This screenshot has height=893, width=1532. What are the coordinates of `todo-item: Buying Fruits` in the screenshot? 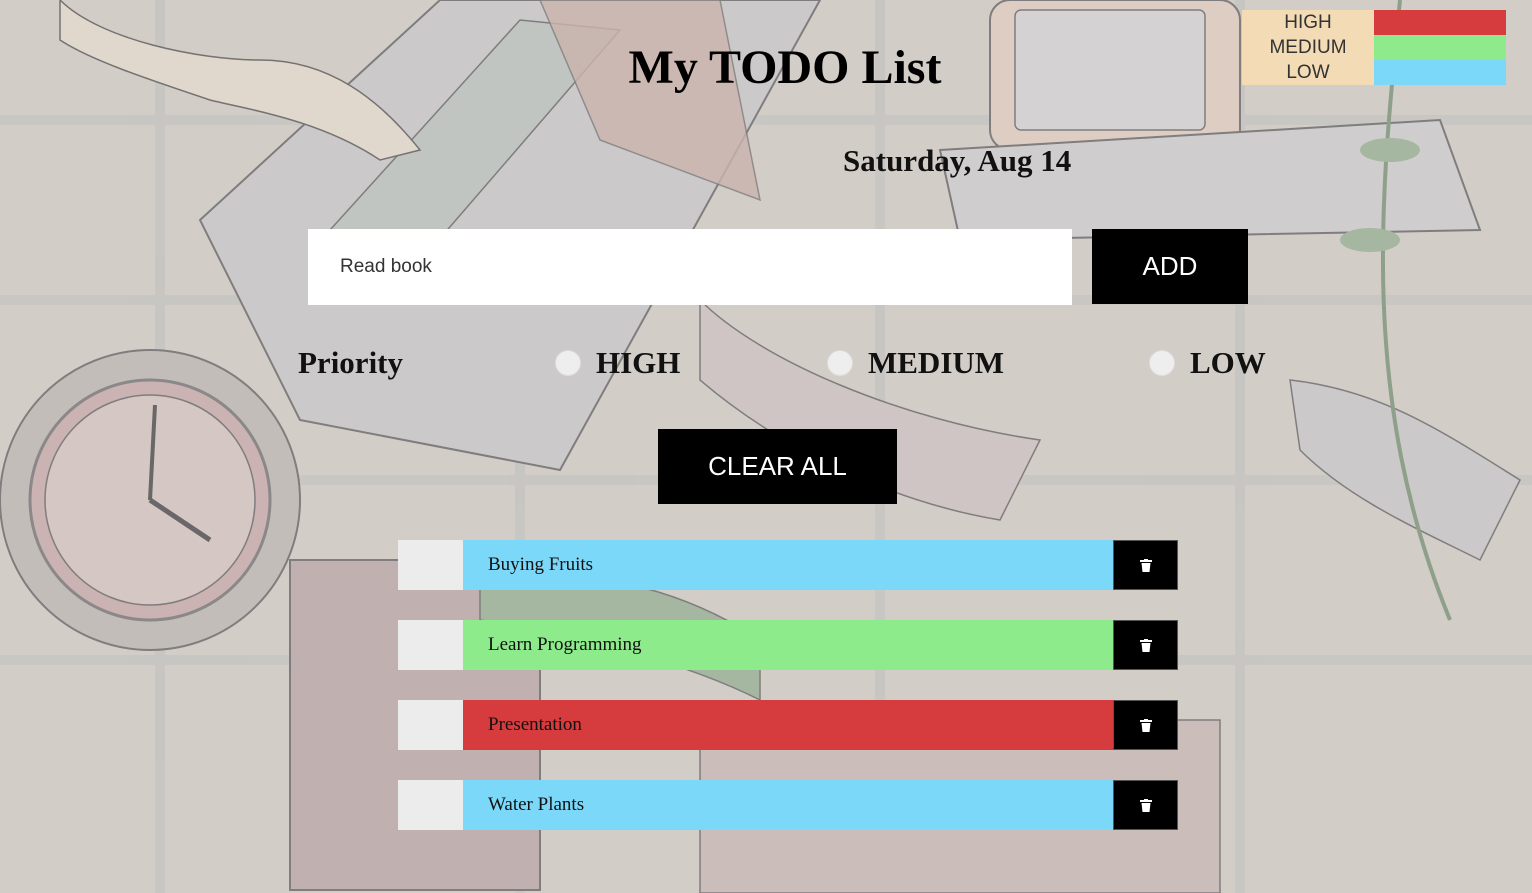 It's located at (788, 565).